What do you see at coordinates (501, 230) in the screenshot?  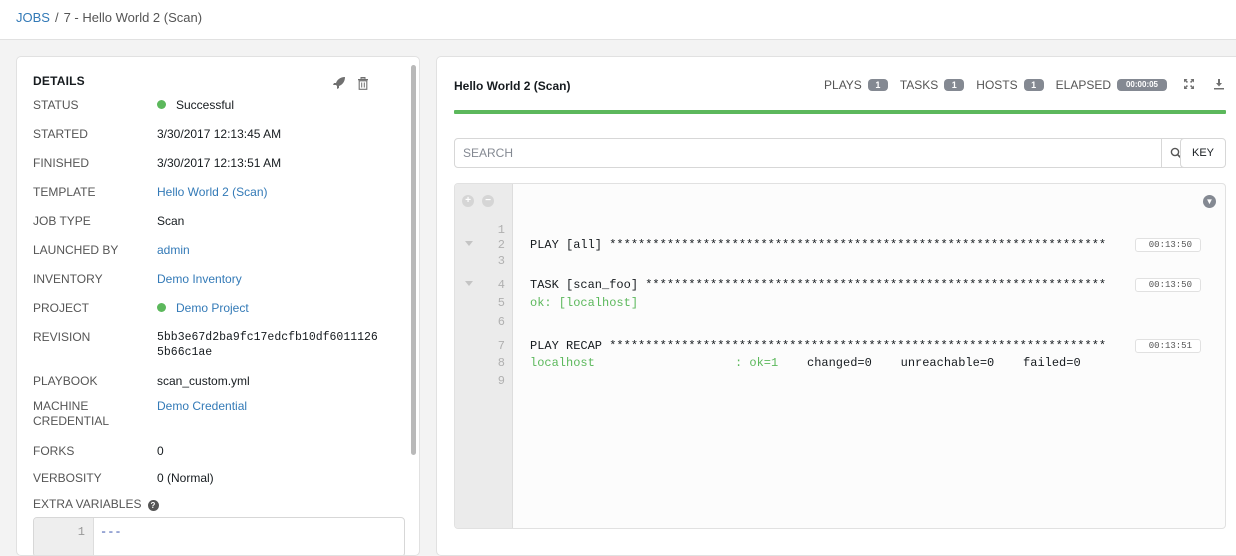 I see `line-number: 1` at bounding box center [501, 230].